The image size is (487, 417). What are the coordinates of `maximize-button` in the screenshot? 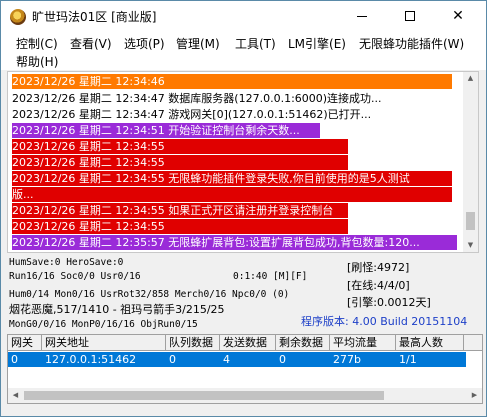 It's located at (410, 16).